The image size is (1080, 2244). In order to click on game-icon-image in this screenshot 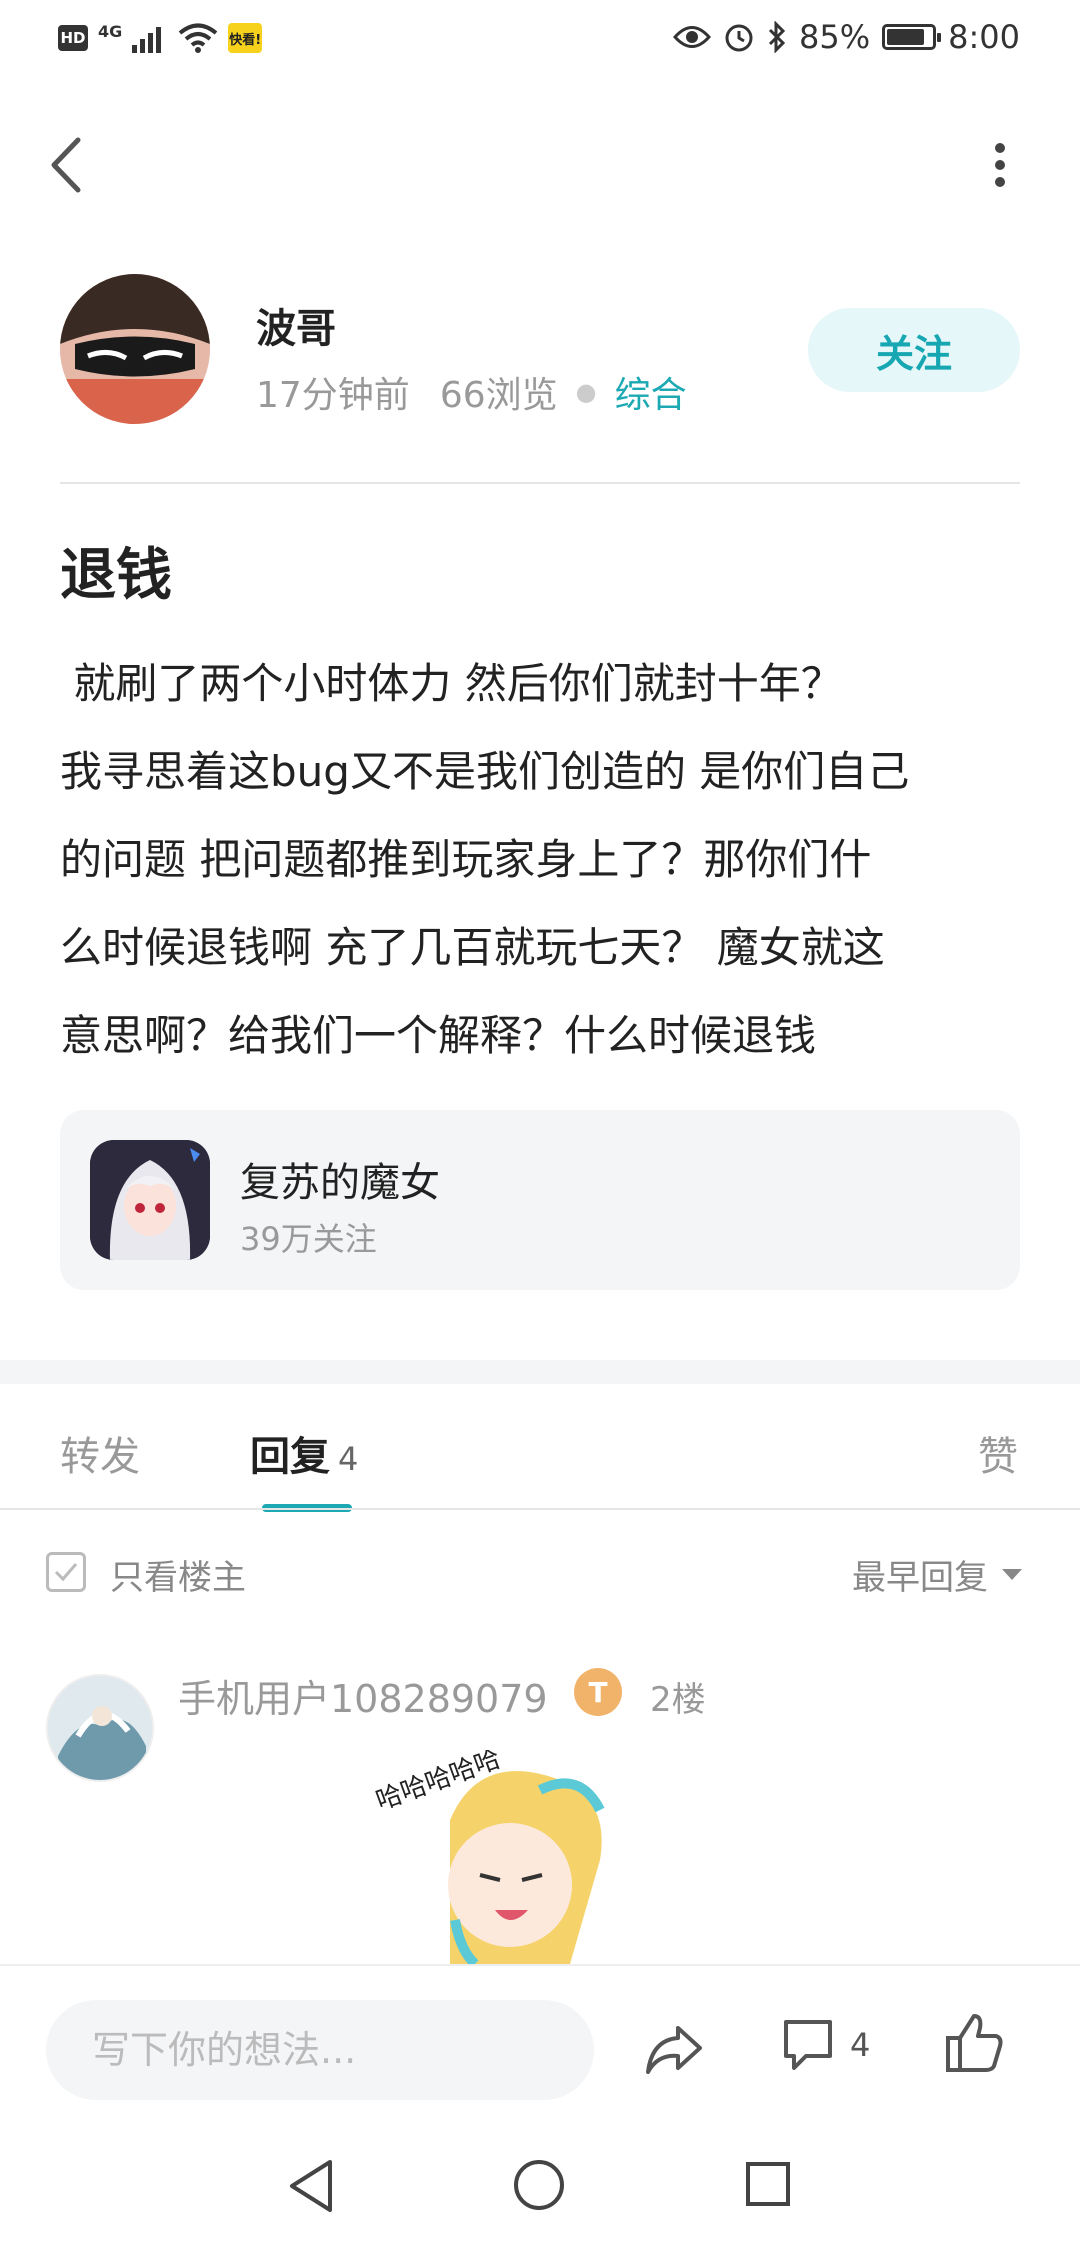, I will do `click(150, 1200)`.